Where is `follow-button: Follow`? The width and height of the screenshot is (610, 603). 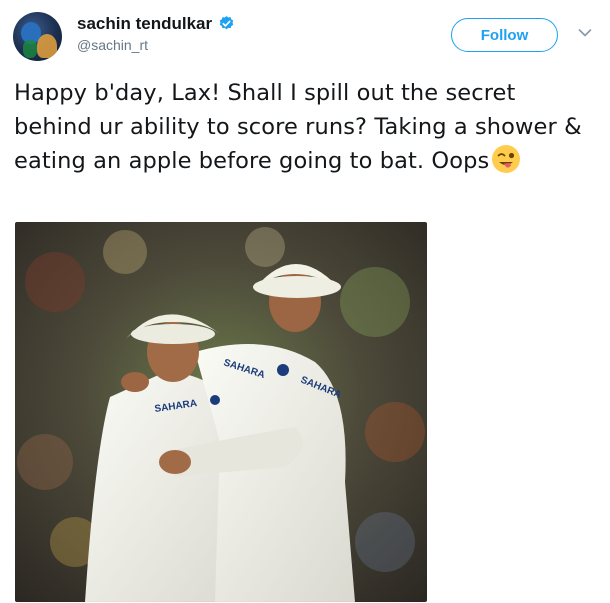
follow-button: Follow is located at coordinates (504, 35).